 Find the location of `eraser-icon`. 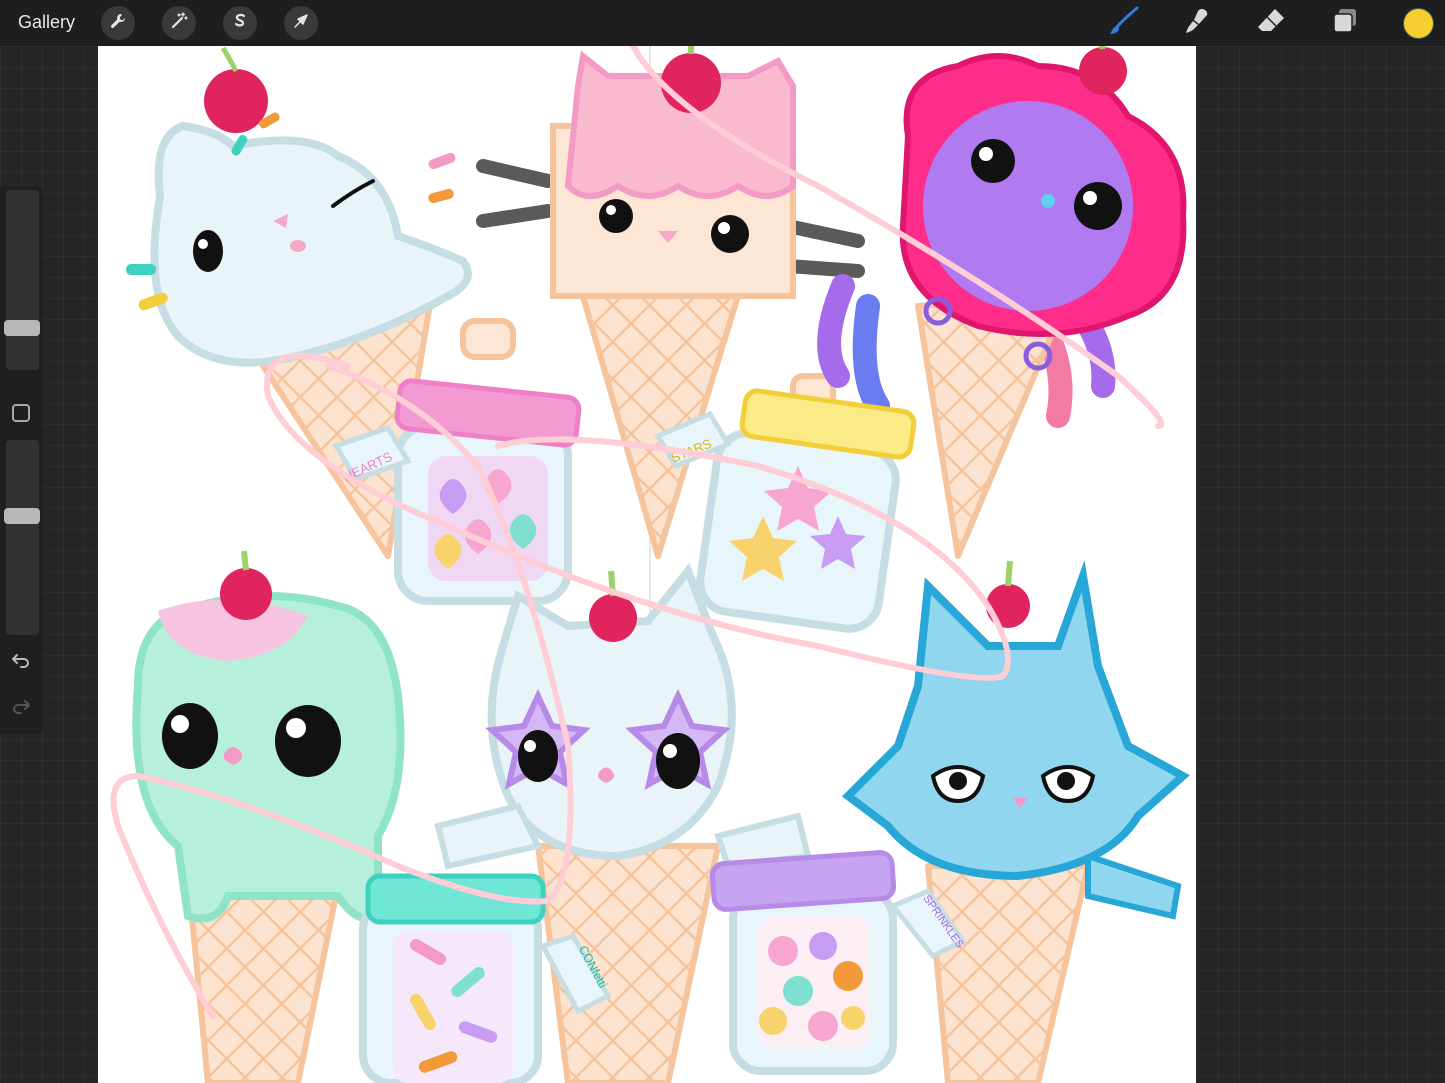

eraser-icon is located at coordinates (1271, 23).